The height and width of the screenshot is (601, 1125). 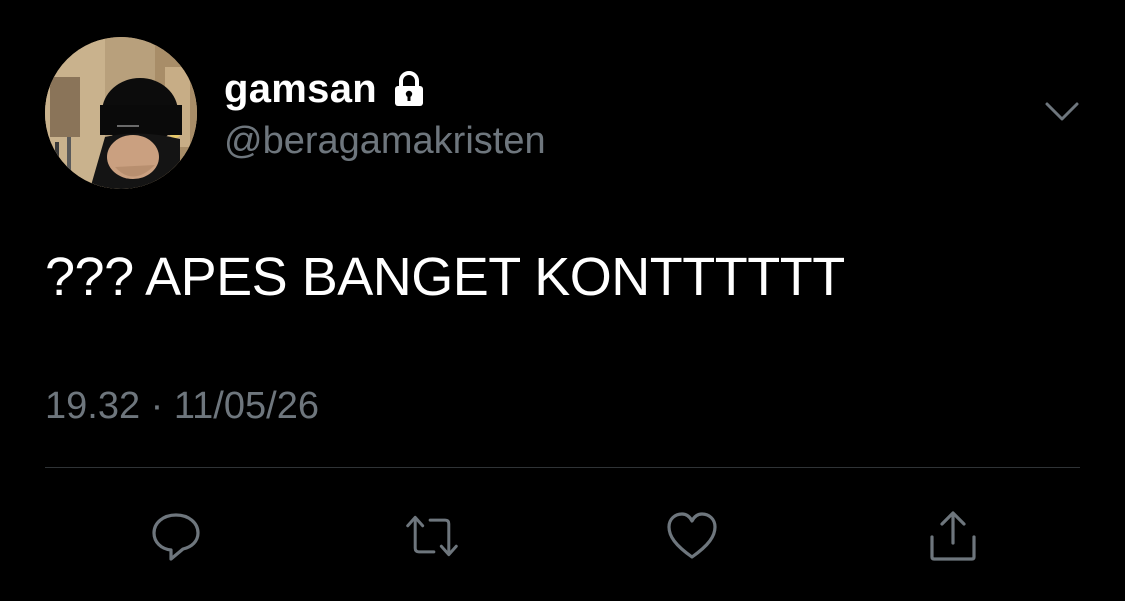 I want to click on share-icon, so click(x=953, y=536).